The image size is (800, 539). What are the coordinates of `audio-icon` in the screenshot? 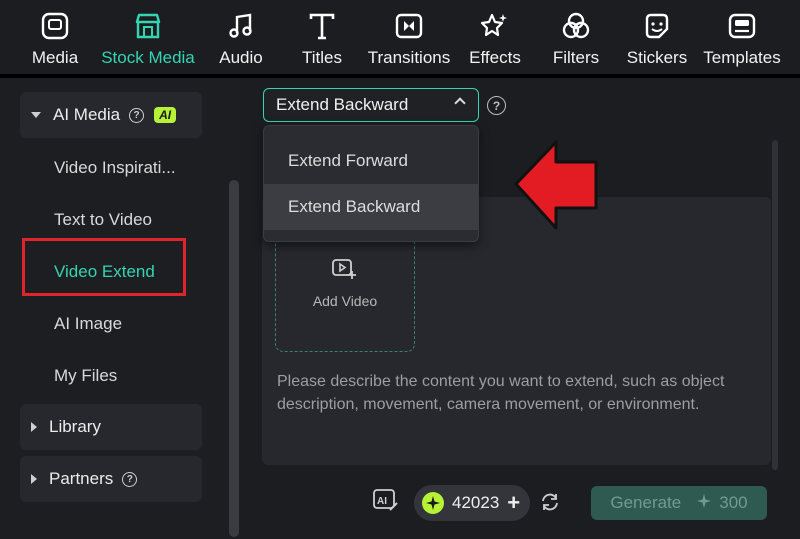 It's located at (241, 26).